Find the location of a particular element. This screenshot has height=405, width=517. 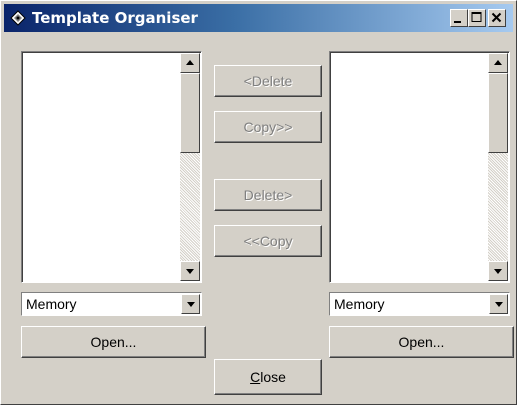

left-scroll-thumb is located at coordinates (190, 113).